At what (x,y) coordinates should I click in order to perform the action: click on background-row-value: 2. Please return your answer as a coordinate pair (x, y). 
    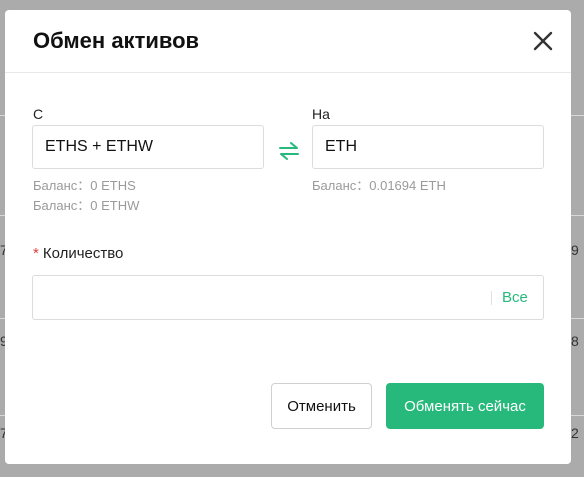
    Looking at the image, I should click on (575, 433).